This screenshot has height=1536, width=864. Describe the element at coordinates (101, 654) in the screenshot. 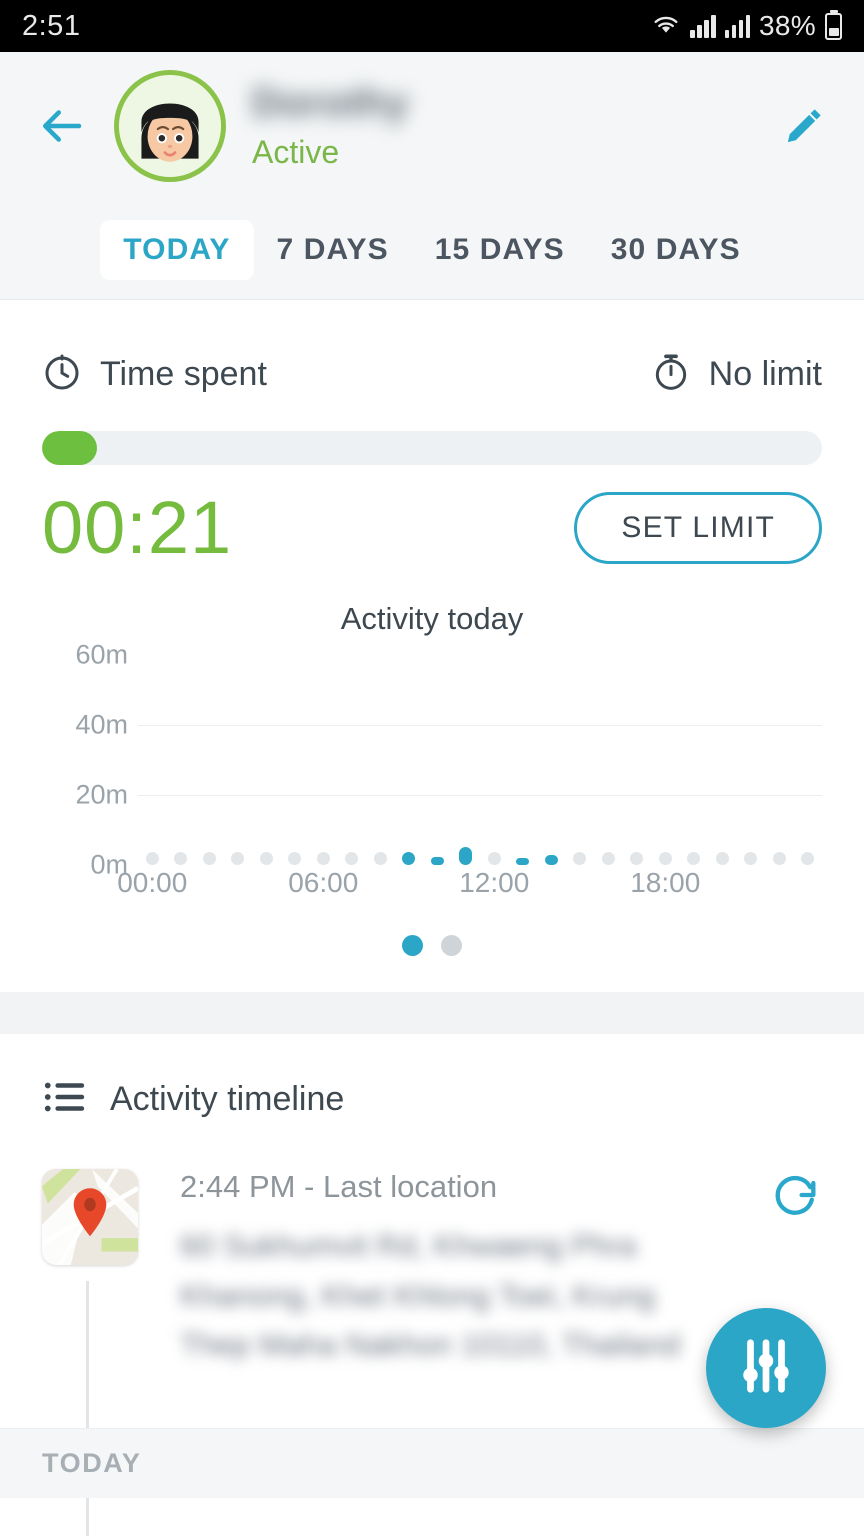

I see `y-tick-label: 60m` at that location.